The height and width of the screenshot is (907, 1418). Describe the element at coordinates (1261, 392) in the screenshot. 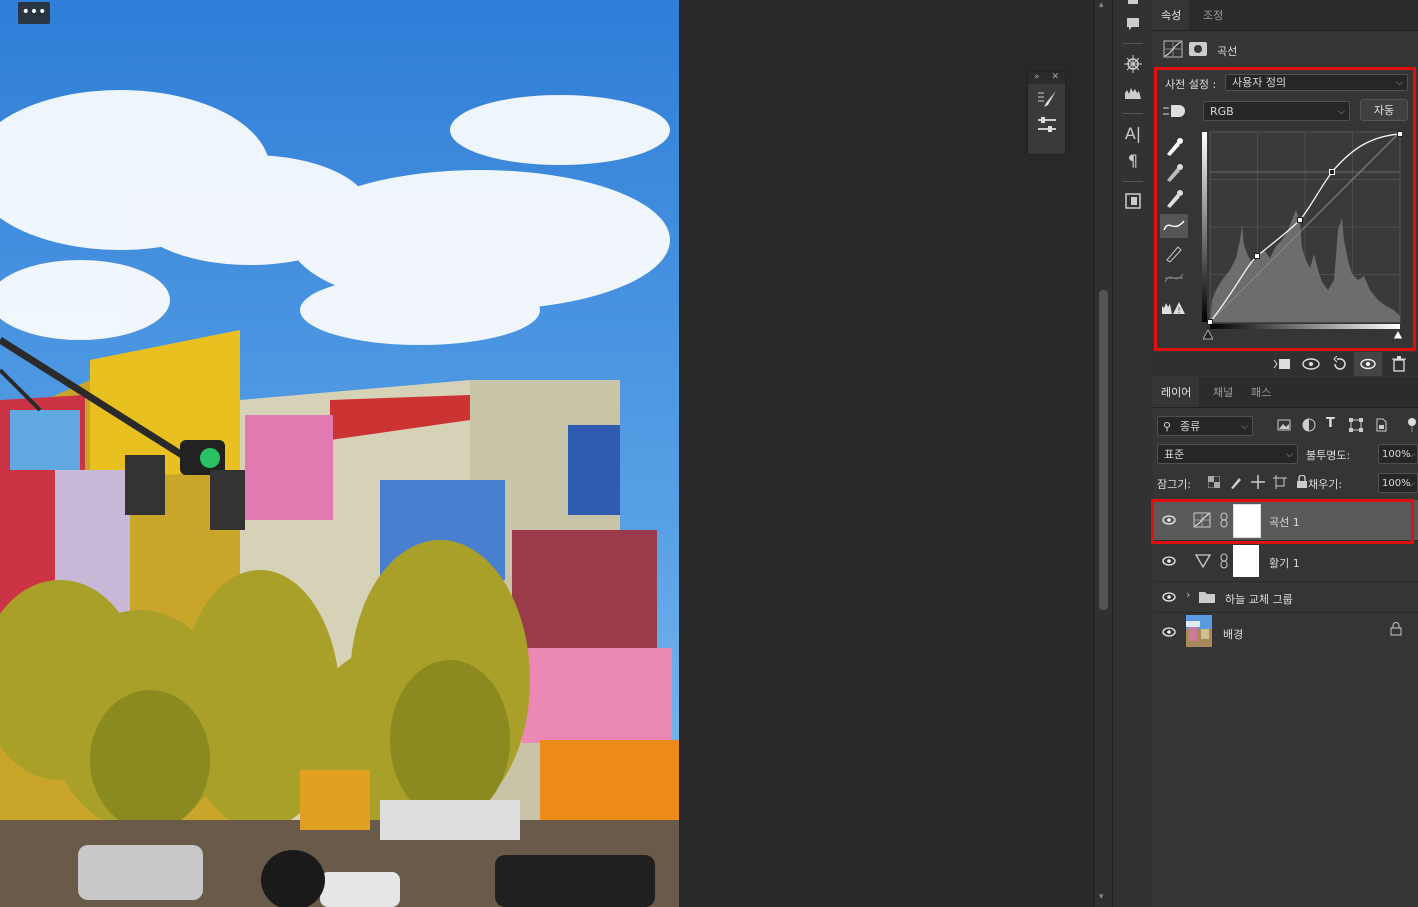

I see `tab-paths: 패스` at that location.